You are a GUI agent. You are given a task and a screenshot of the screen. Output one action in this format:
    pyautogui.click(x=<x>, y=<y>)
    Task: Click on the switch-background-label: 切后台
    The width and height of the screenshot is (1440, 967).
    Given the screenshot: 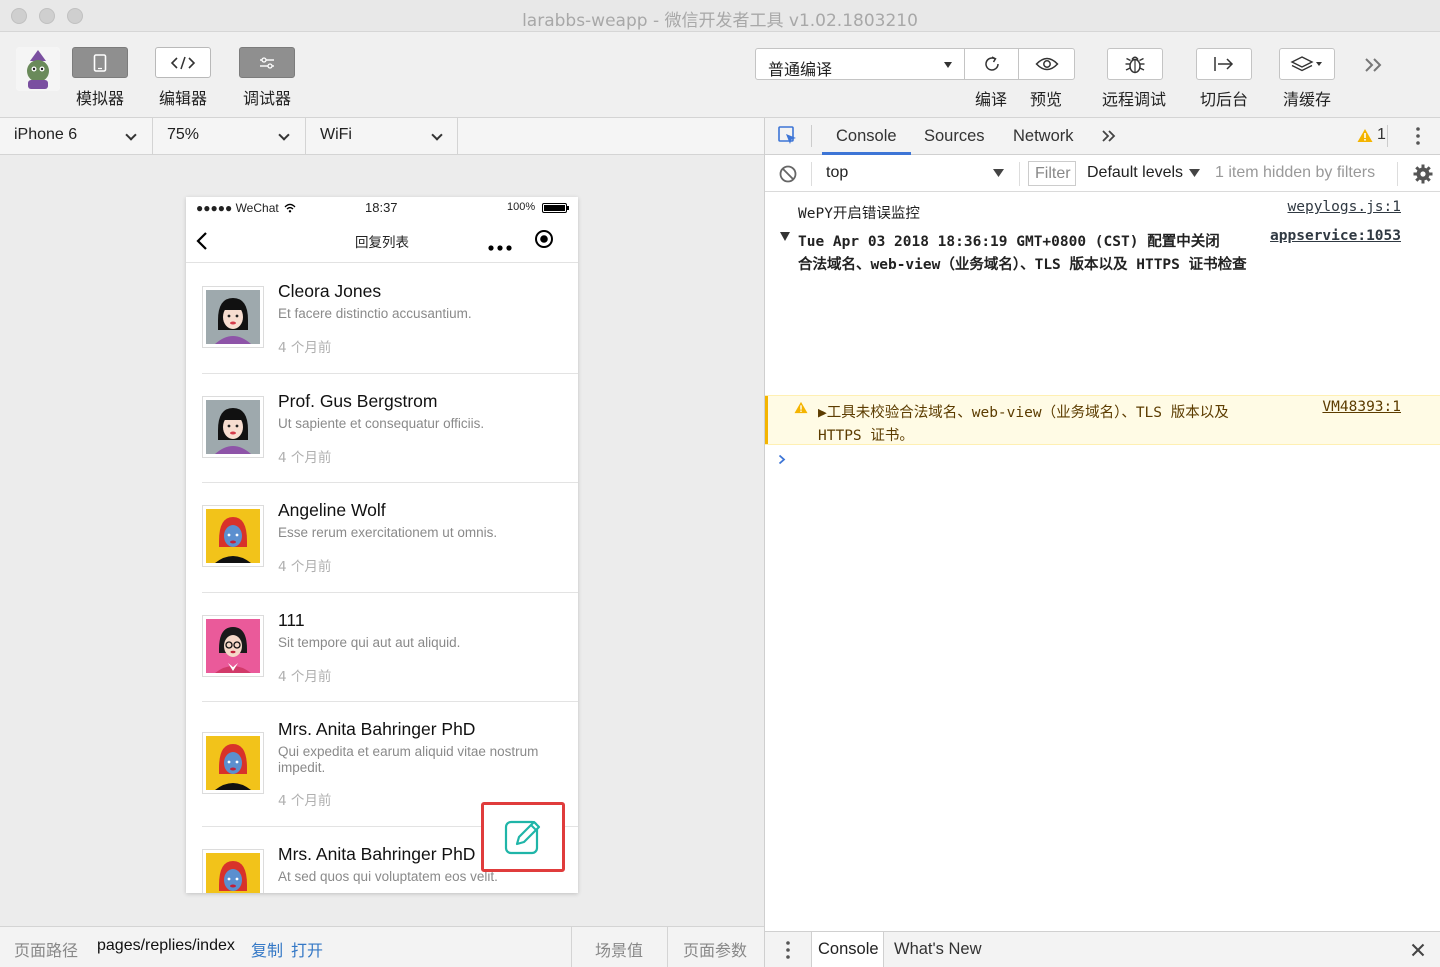 What is the action you would take?
    pyautogui.click(x=1224, y=99)
    